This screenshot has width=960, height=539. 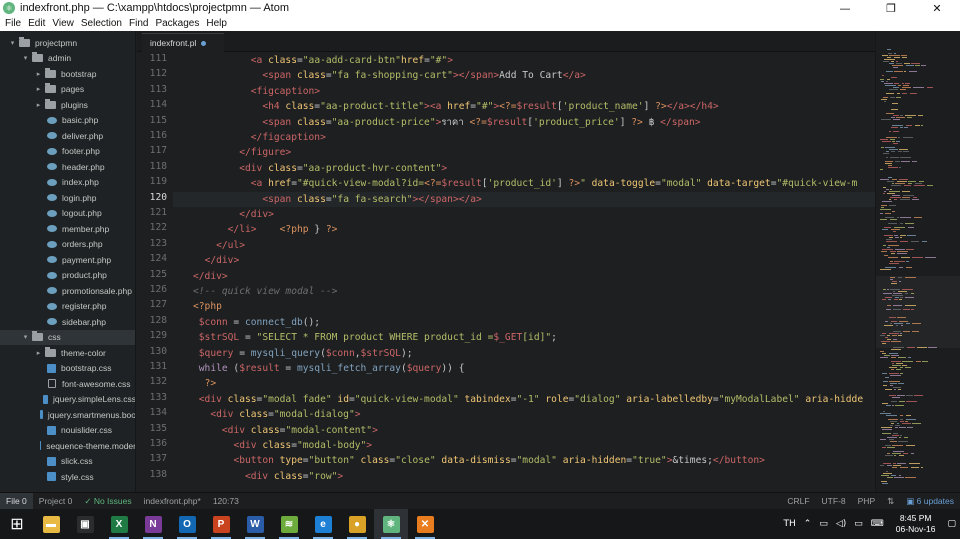 I want to click on code-line: <div class="modal-body">, so click(x=524, y=445).